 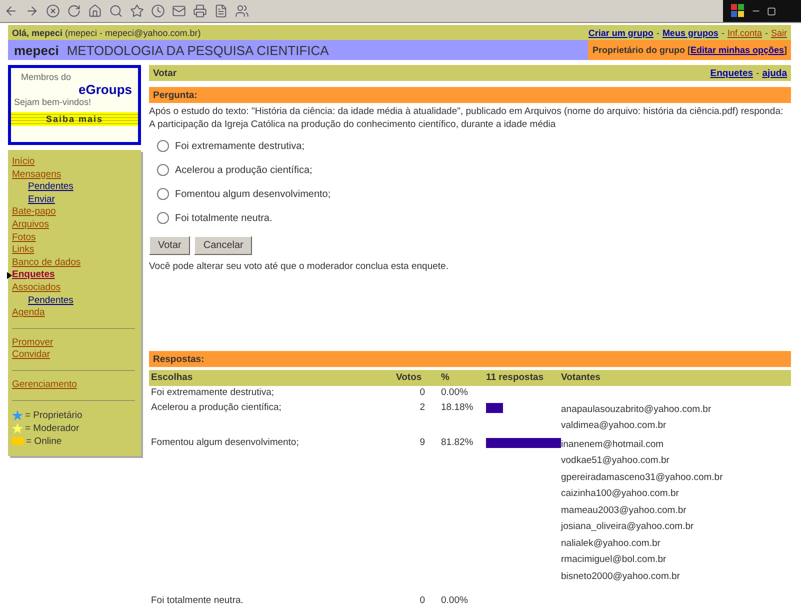 What do you see at coordinates (9, 276) in the screenshot?
I see `pointer-icon` at bounding box center [9, 276].